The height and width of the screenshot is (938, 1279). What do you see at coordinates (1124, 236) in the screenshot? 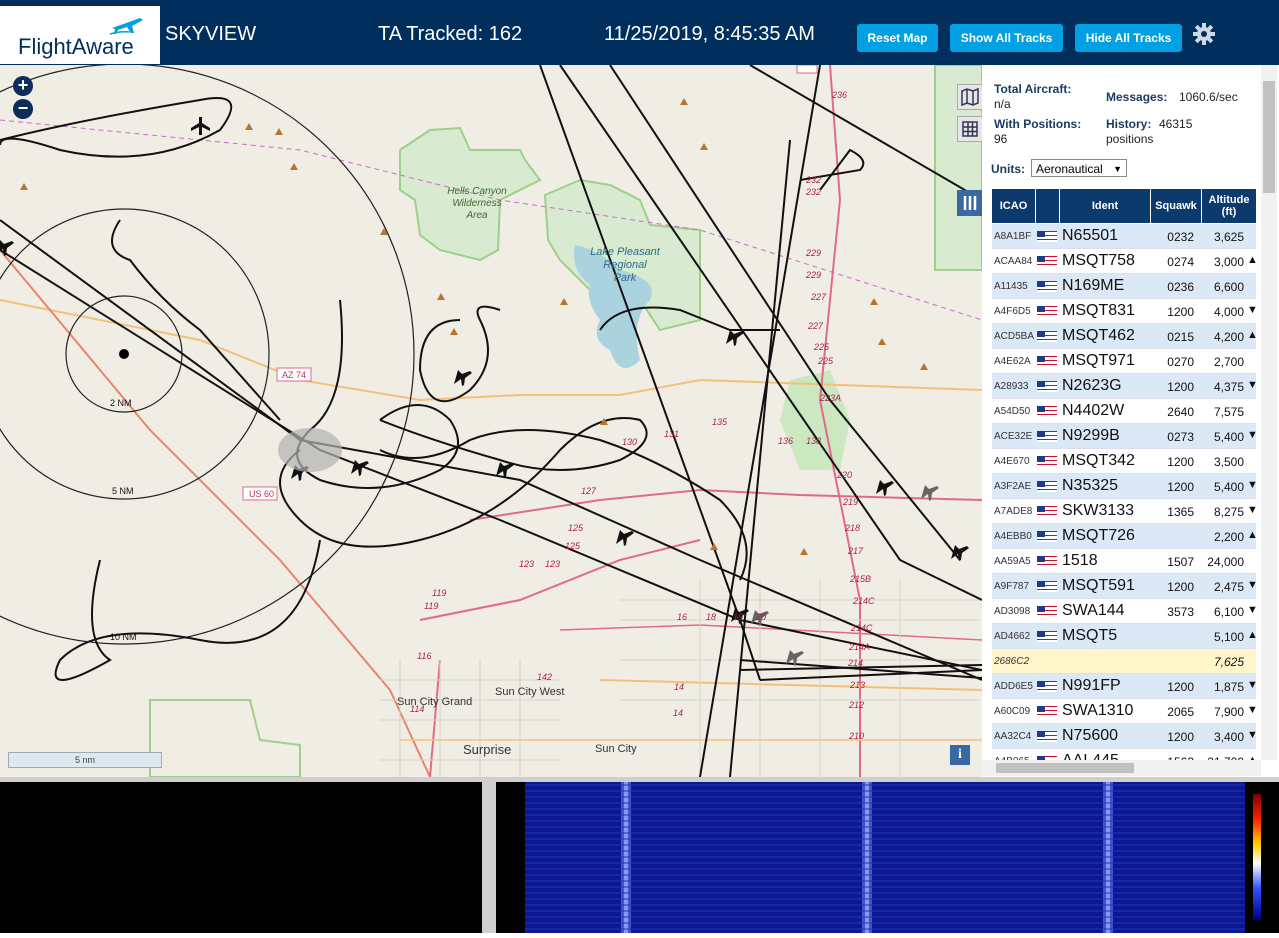
I see `table-row: A8A1BF N65501 0232 3,625` at bounding box center [1124, 236].